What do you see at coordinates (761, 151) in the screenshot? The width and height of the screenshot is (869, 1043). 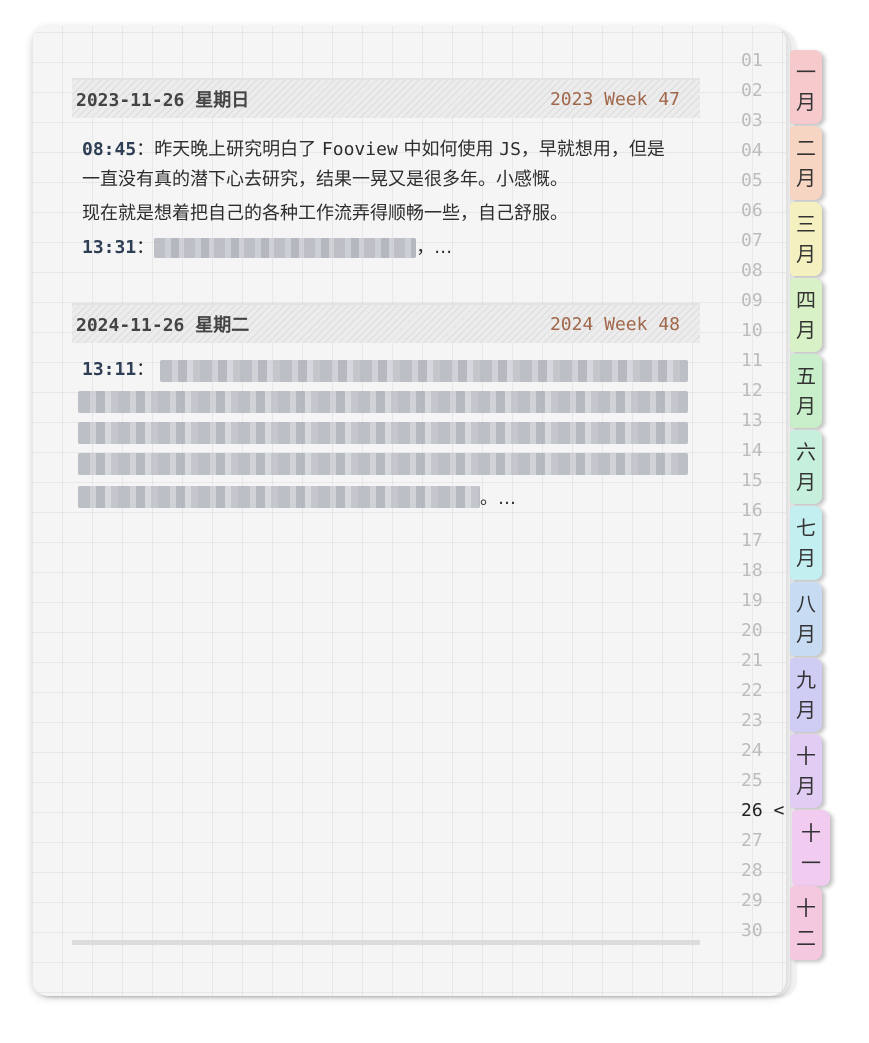 I see `day-link: 04` at bounding box center [761, 151].